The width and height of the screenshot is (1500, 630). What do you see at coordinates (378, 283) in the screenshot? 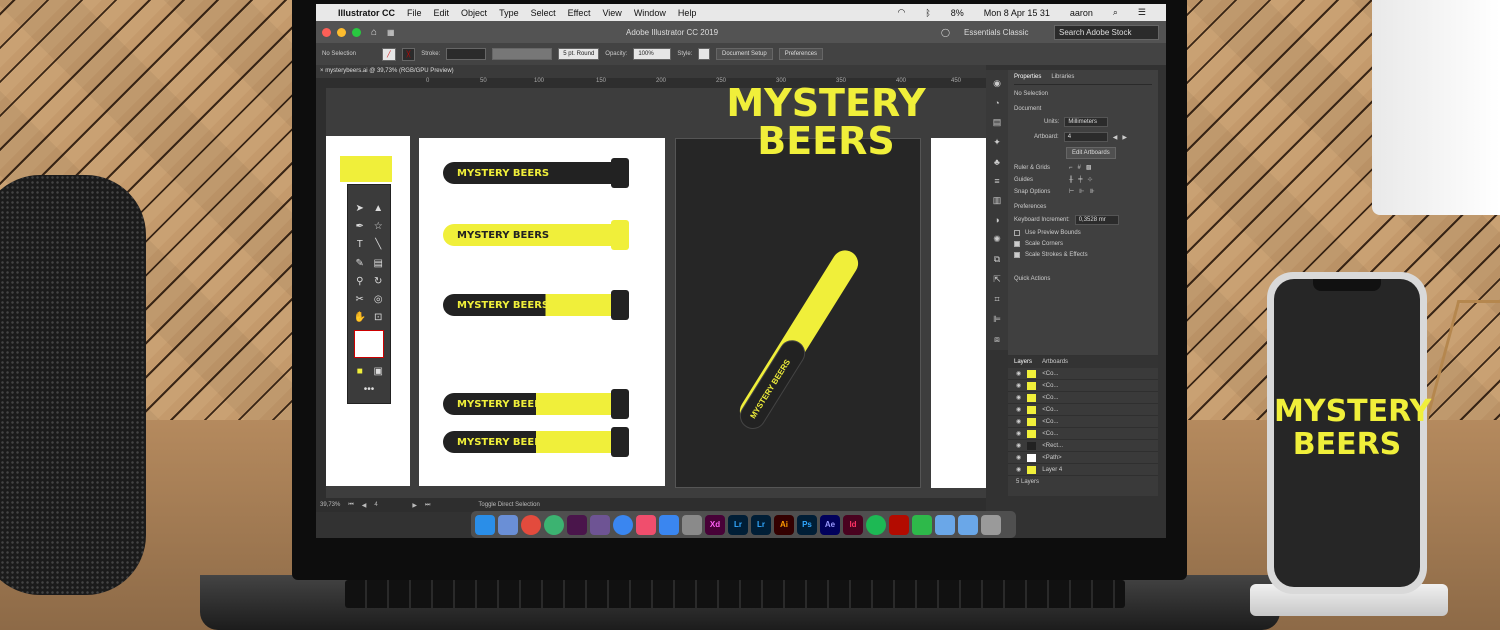
I see `rotate-tool-icon: ↻` at bounding box center [378, 283].